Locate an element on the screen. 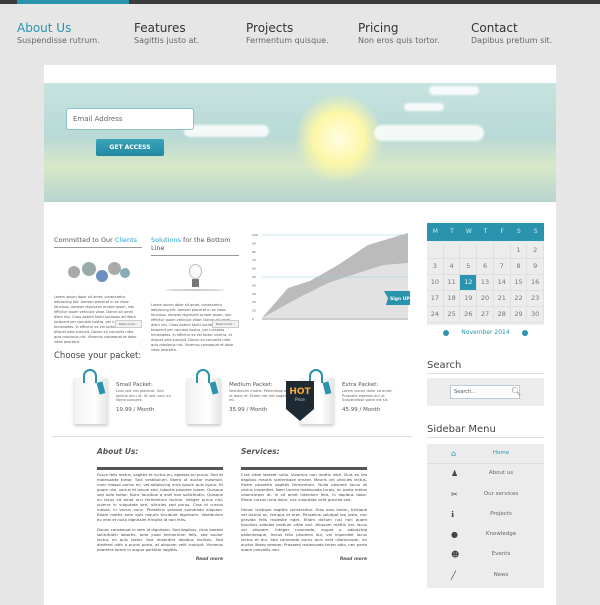 Image resolution: width=600 pixels, height=605 pixels. calendar-day: 23 is located at coordinates (536, 299).